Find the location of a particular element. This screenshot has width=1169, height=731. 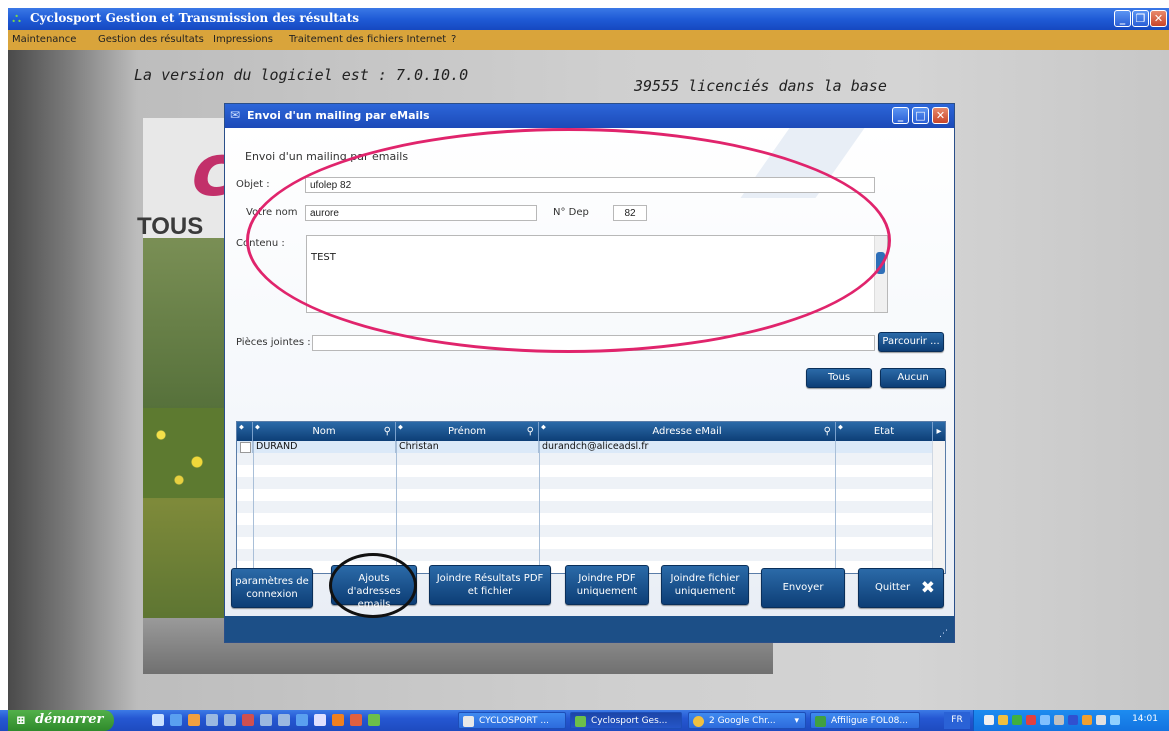

btn-line: connexion is located at coordinates (272, 594).